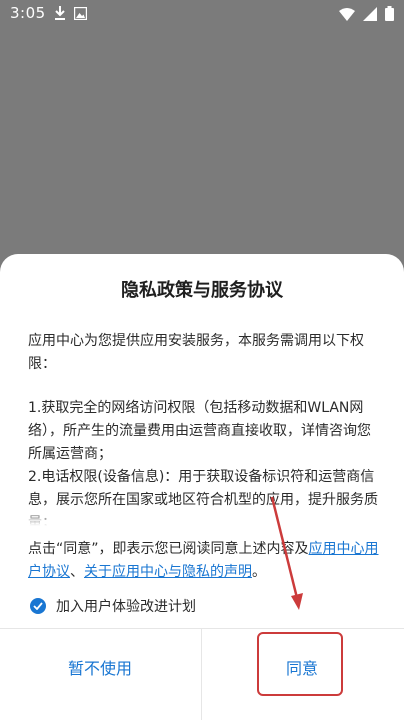  I want to click on consent-suffix: 。, so click(259, 572).